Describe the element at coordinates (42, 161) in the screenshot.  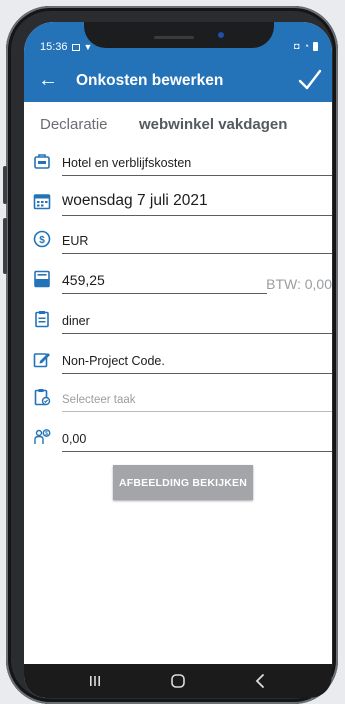
I see `briefcase-icon` at that location.